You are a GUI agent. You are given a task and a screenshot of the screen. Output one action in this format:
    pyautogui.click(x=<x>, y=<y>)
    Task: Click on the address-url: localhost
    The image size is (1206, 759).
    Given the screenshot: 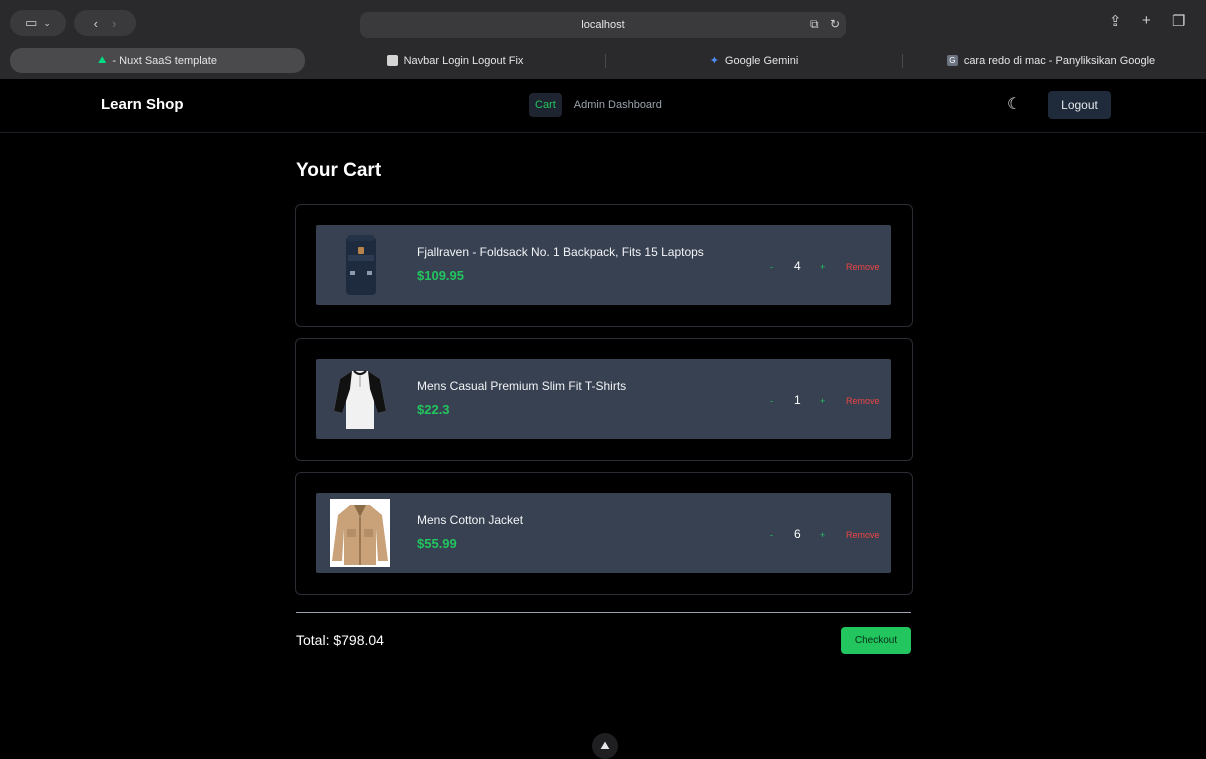 What is the action you would take?
    pyautogui.click(x=603, y=25)
    